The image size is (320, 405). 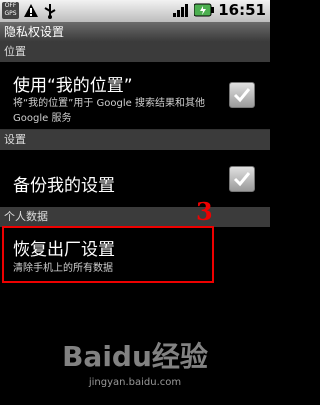 I want to click on item-summary: 将“我的位置”用于 Google 搜索结果和其他 Google 服务, so click(x=109, y=111).